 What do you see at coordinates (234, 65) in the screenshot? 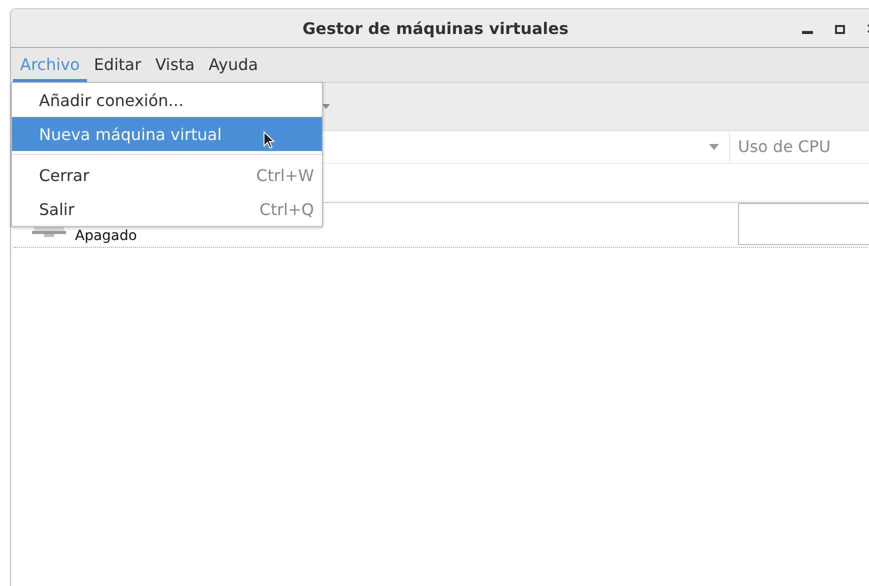
I see `menu-title: Ayuda` at bounding box center [234, 65].